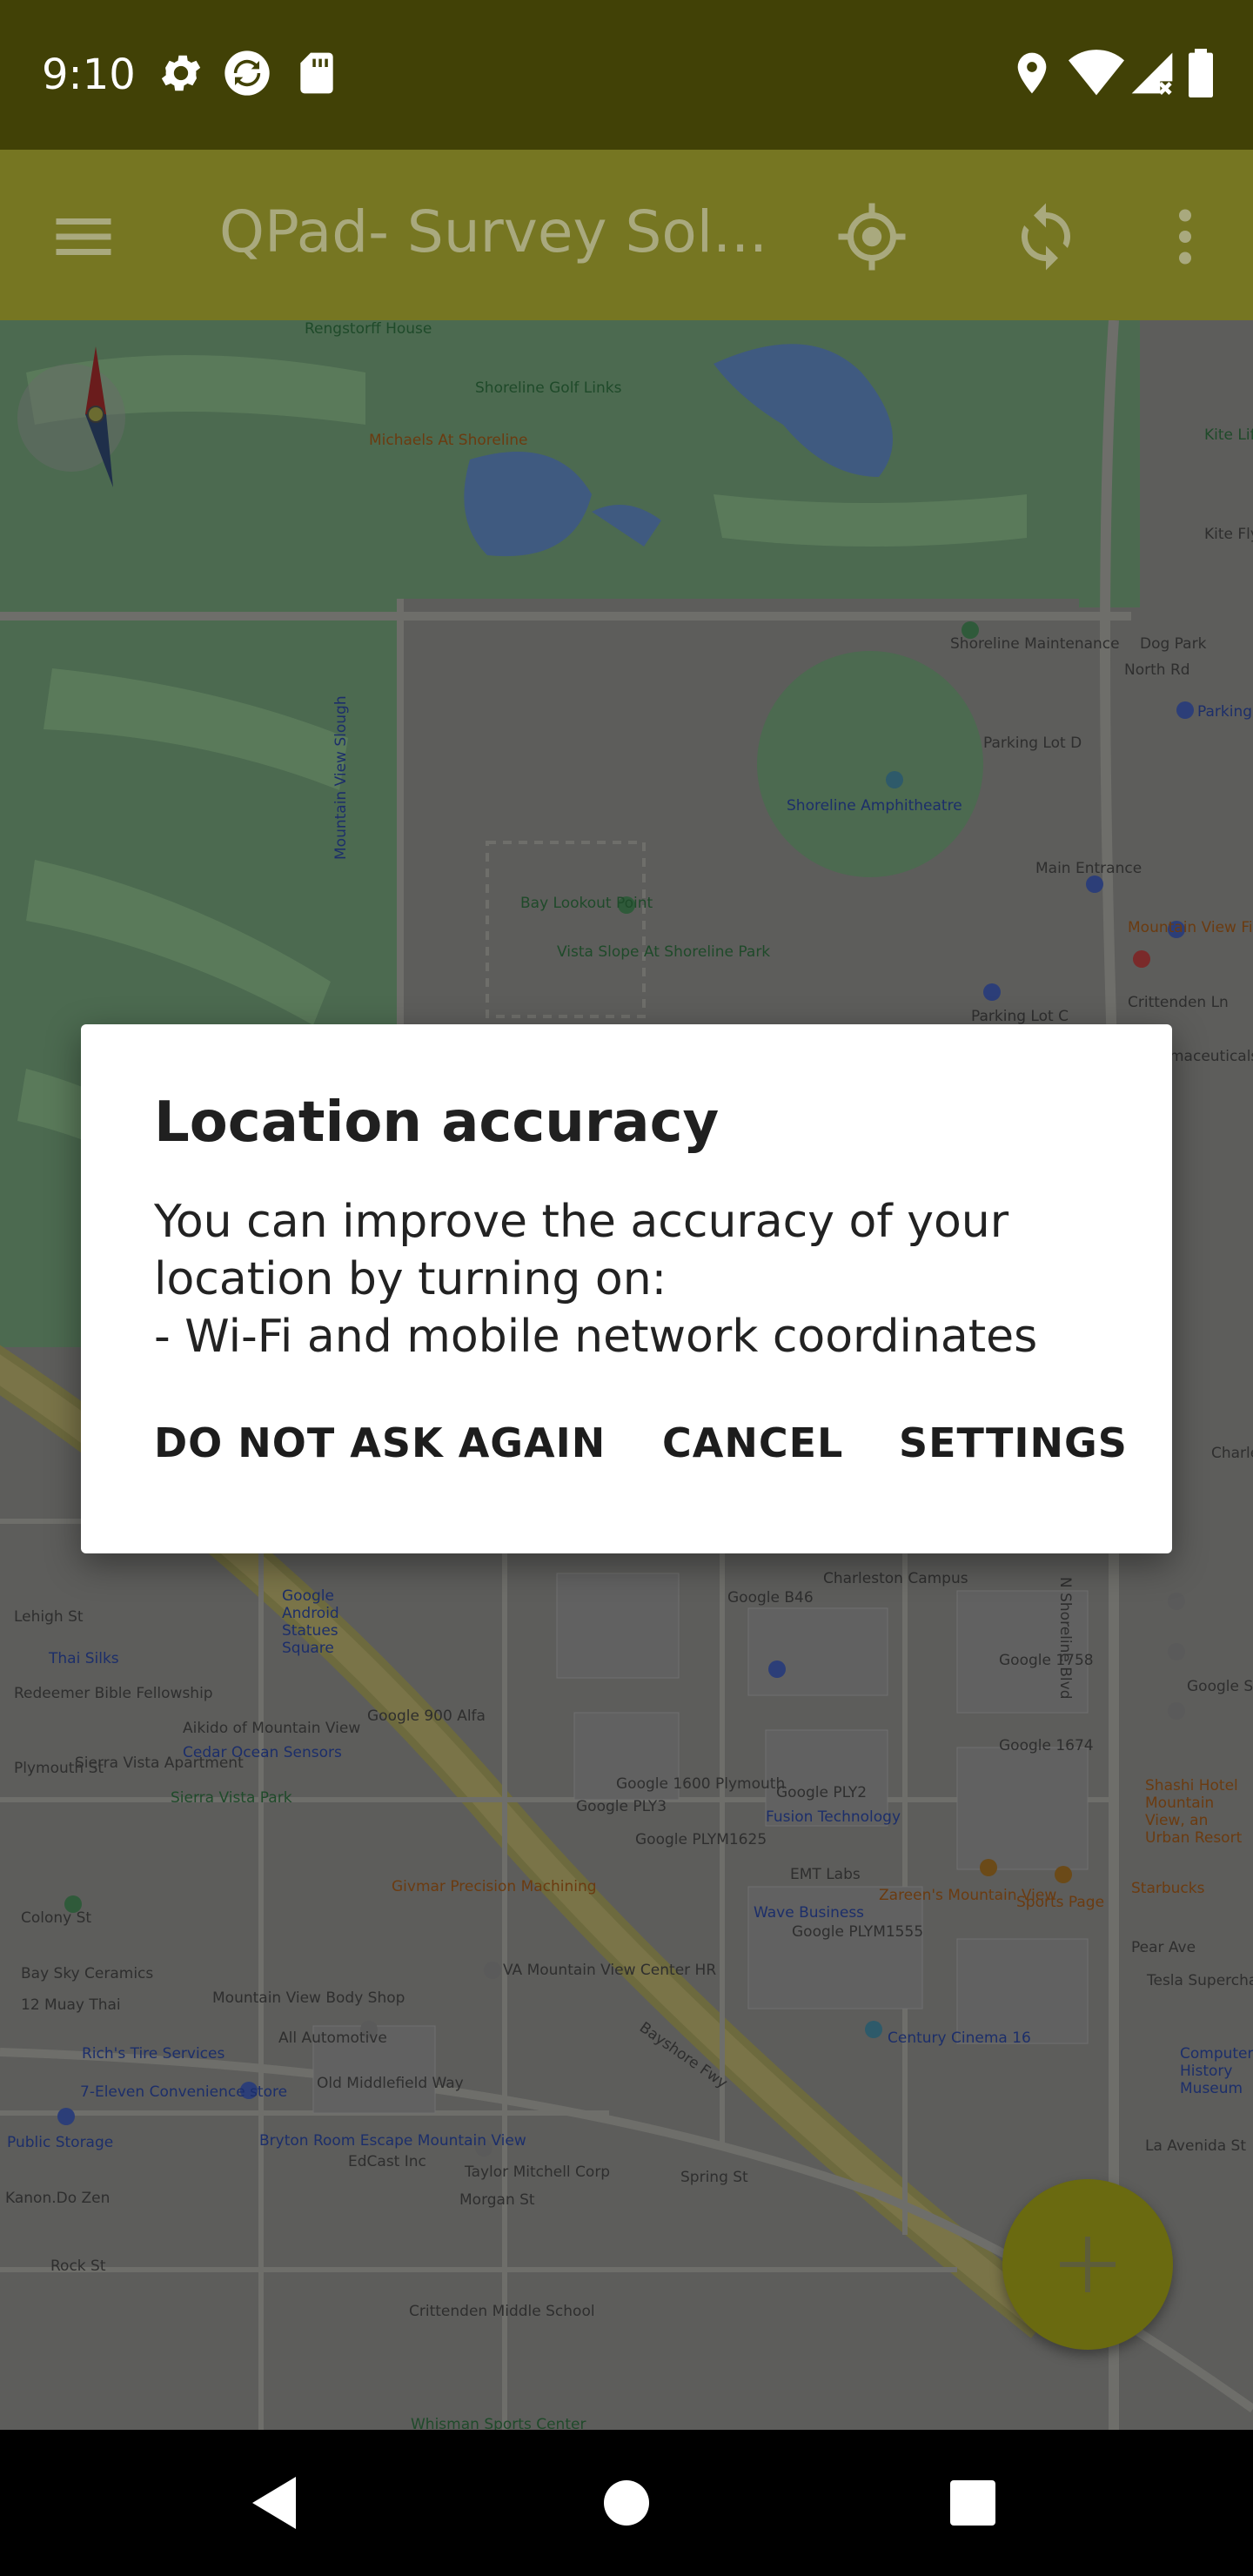  I want to click on map-label: Thai Silks, so click(84, 1658).